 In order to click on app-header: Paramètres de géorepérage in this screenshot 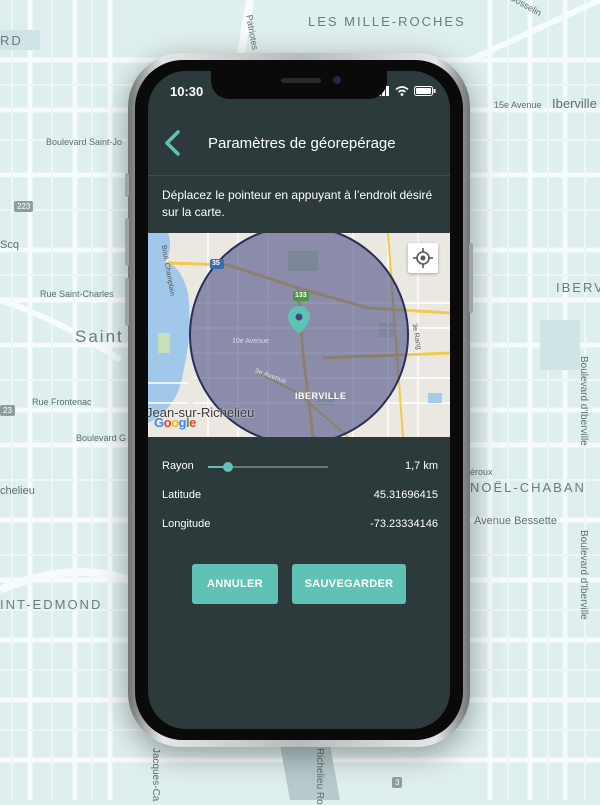, I will do `click(299, 145)`.